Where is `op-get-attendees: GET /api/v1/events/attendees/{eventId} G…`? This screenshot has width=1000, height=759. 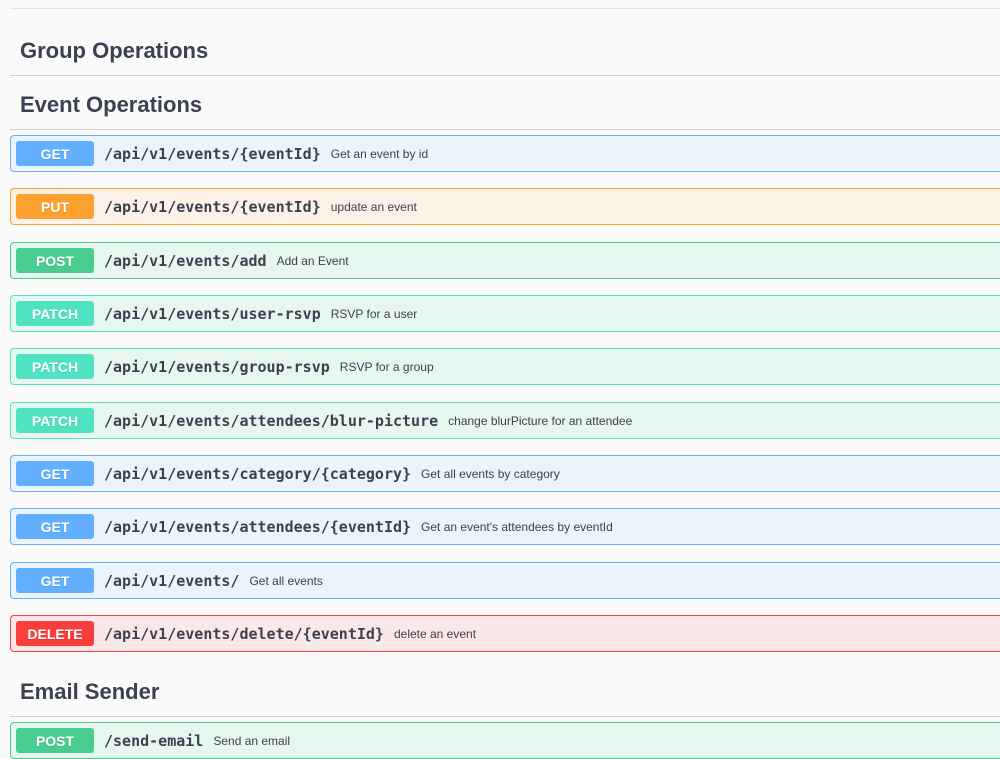 op-get-attendees: GET /api/v1/events/attendees/{eventId} G… is located at coordinates (505, 526).